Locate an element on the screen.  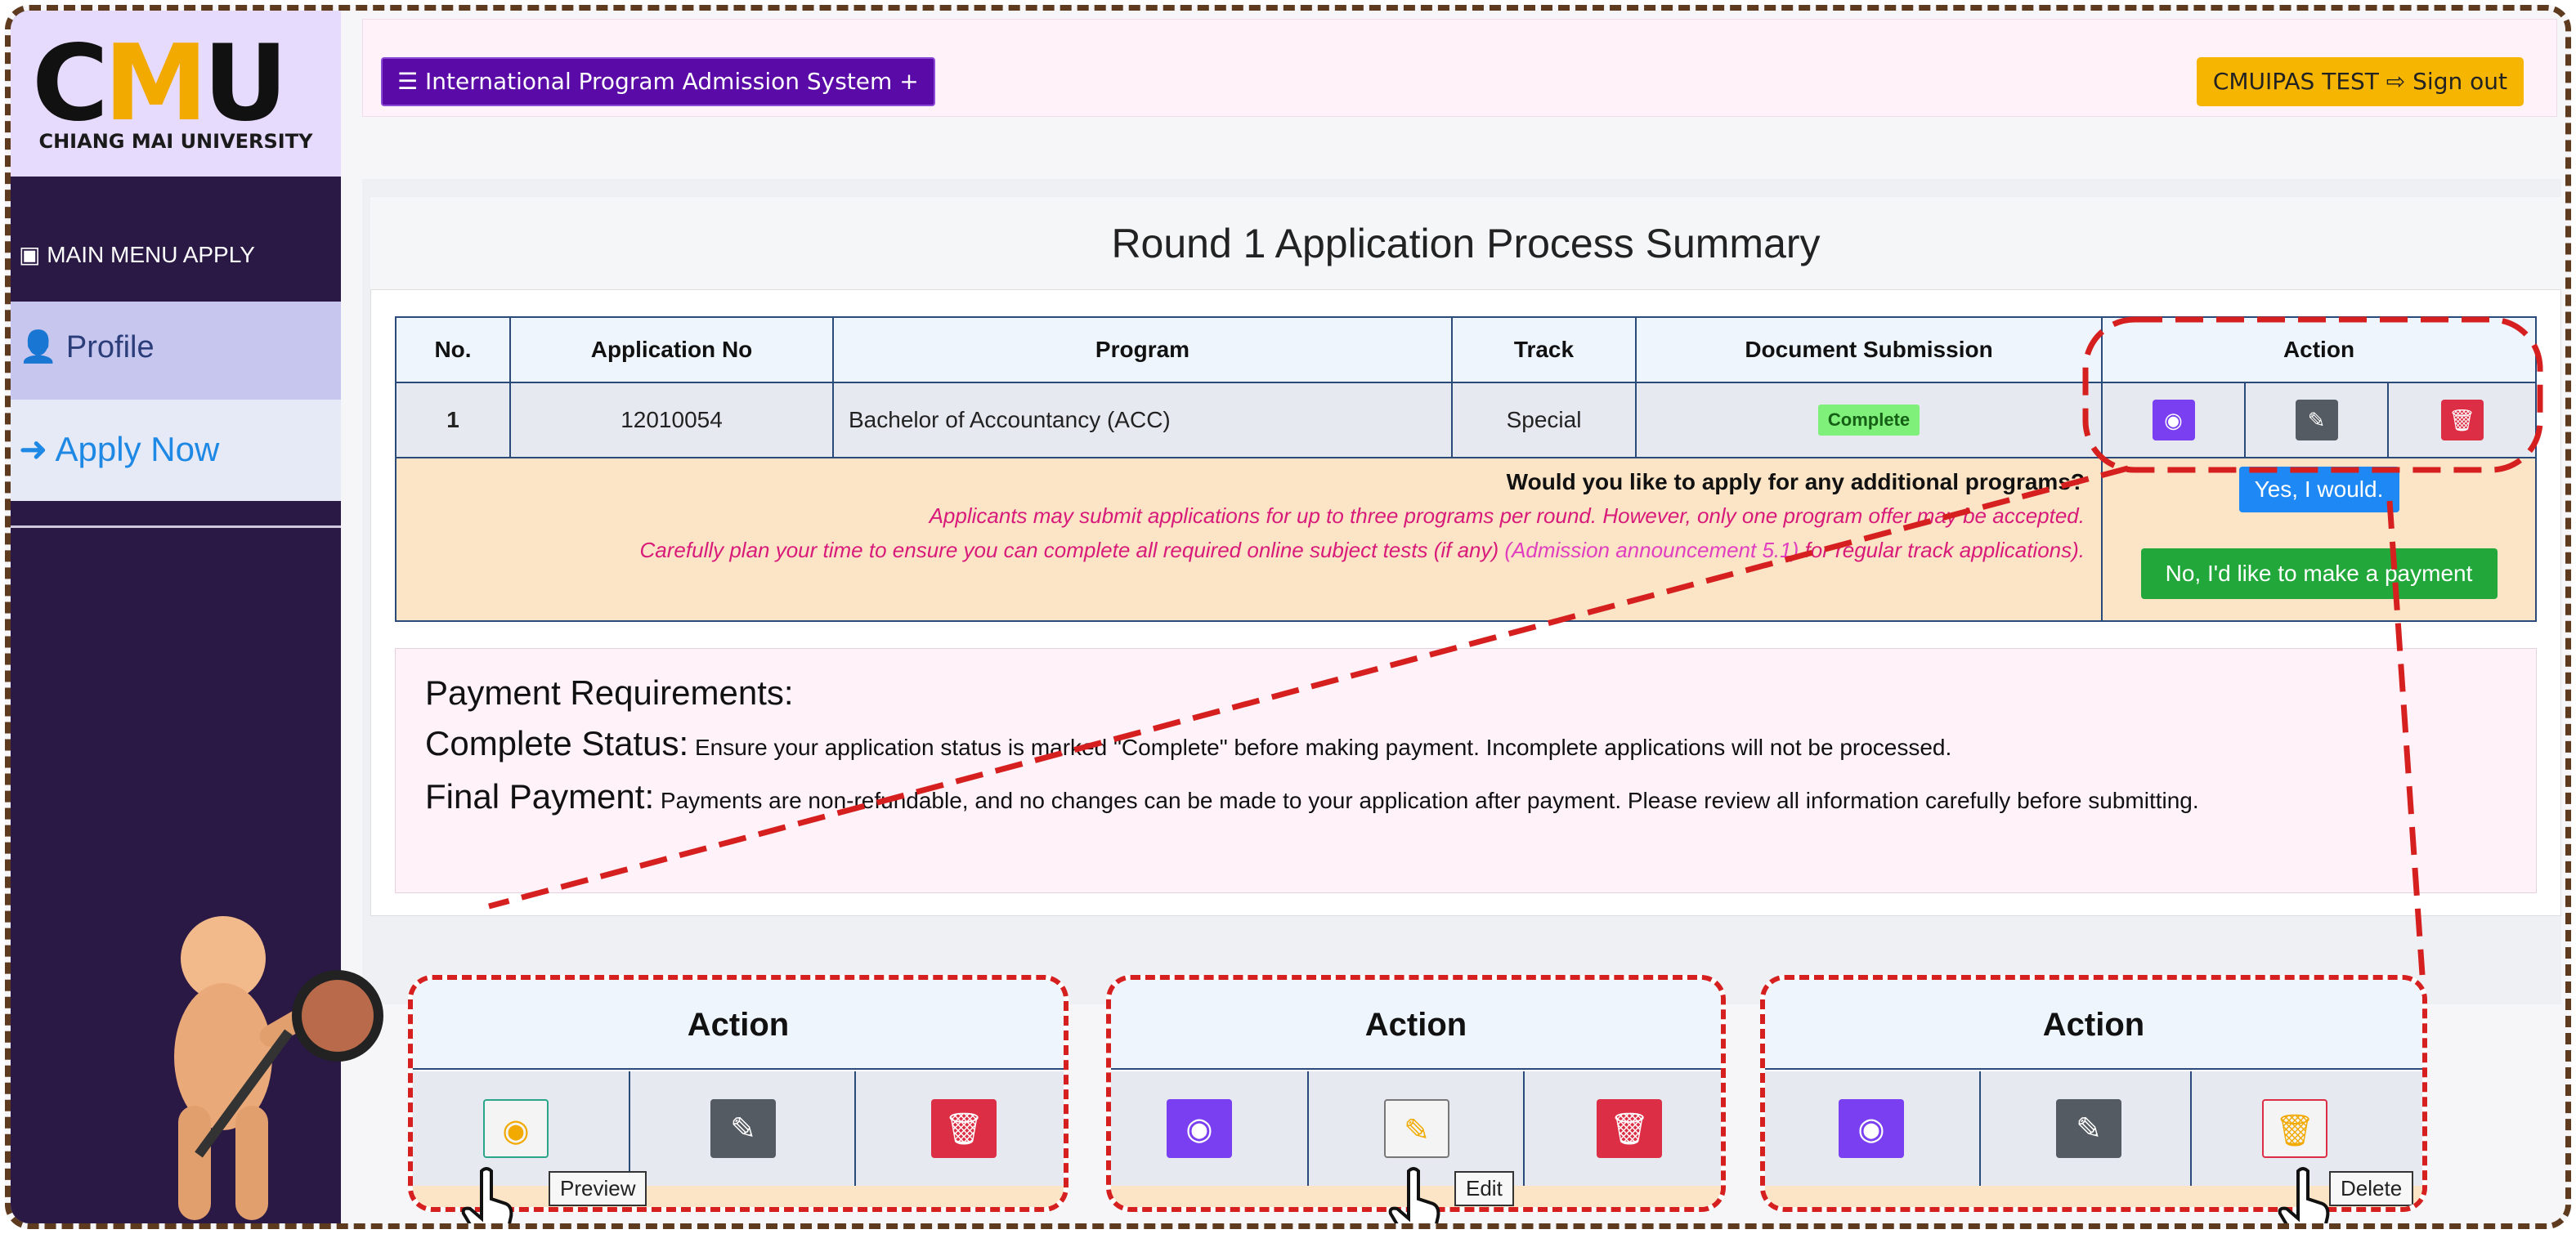
connector-line is located at coordinates (2406, 738).